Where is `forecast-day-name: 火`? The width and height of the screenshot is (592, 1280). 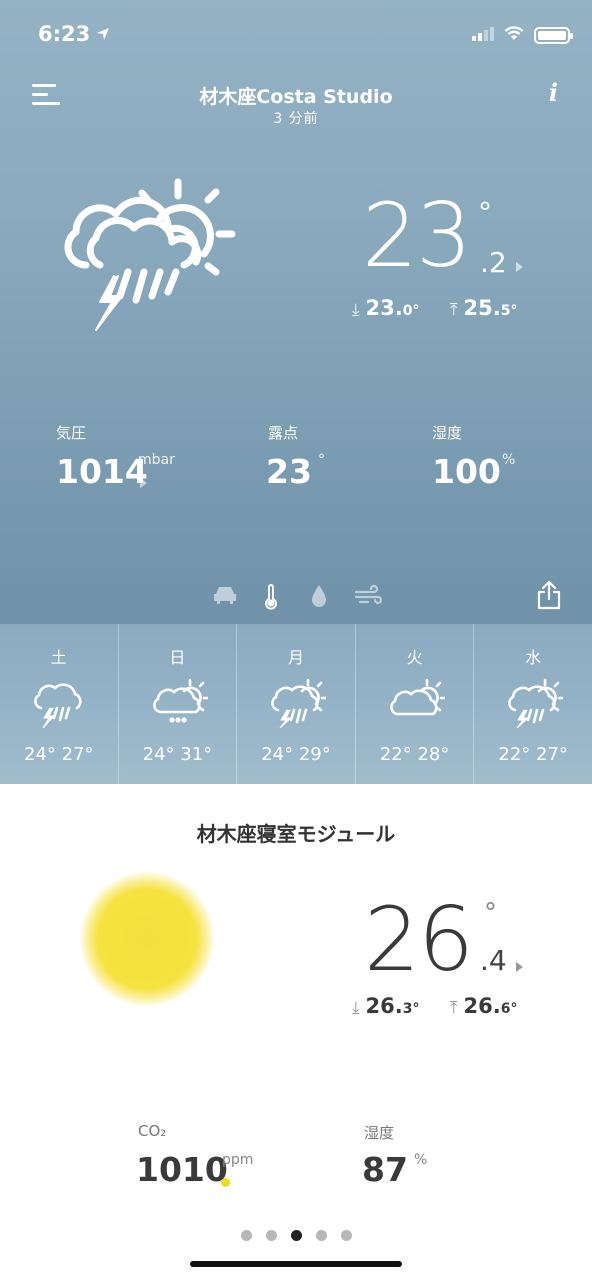
forecast-day-name: 火 is located at coordinates (414, 657).